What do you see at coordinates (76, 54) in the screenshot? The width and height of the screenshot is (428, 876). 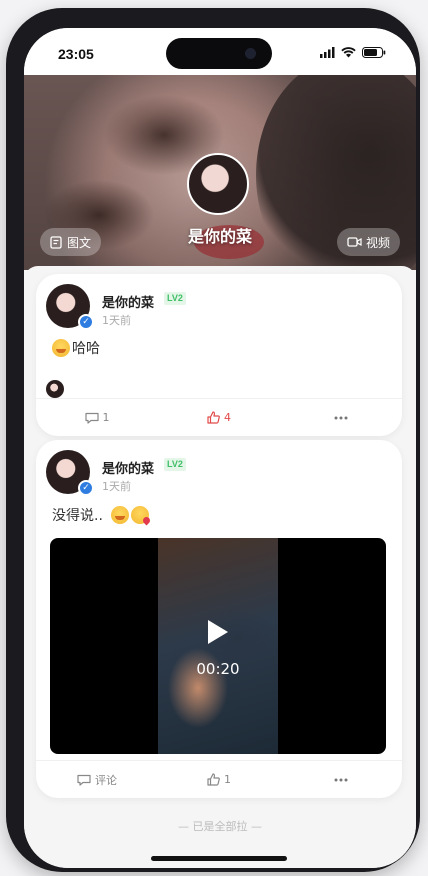 I see `status-time: 23:05` at bounding box center [76, 54].